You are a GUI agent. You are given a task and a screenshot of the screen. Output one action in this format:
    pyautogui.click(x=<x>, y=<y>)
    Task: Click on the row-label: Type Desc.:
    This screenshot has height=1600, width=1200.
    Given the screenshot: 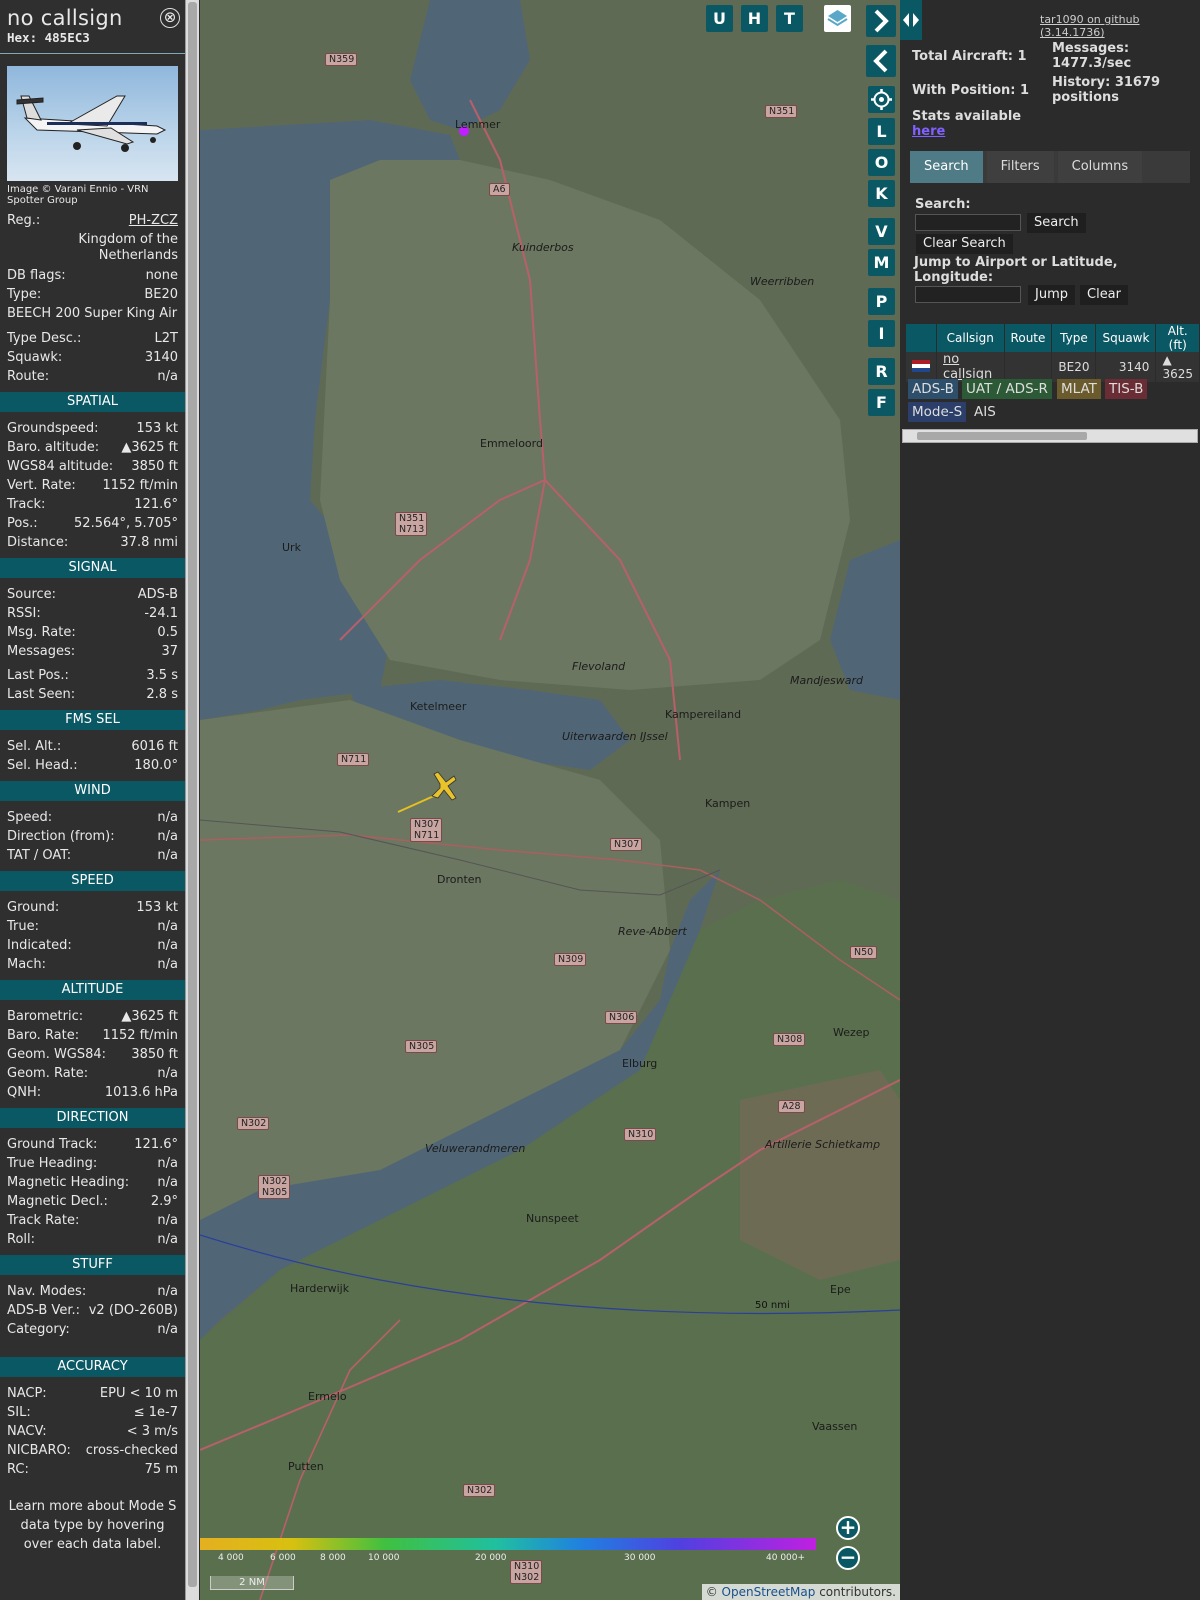 What is the action you would take?
    pyautogui.click(x=44, y=338)
    